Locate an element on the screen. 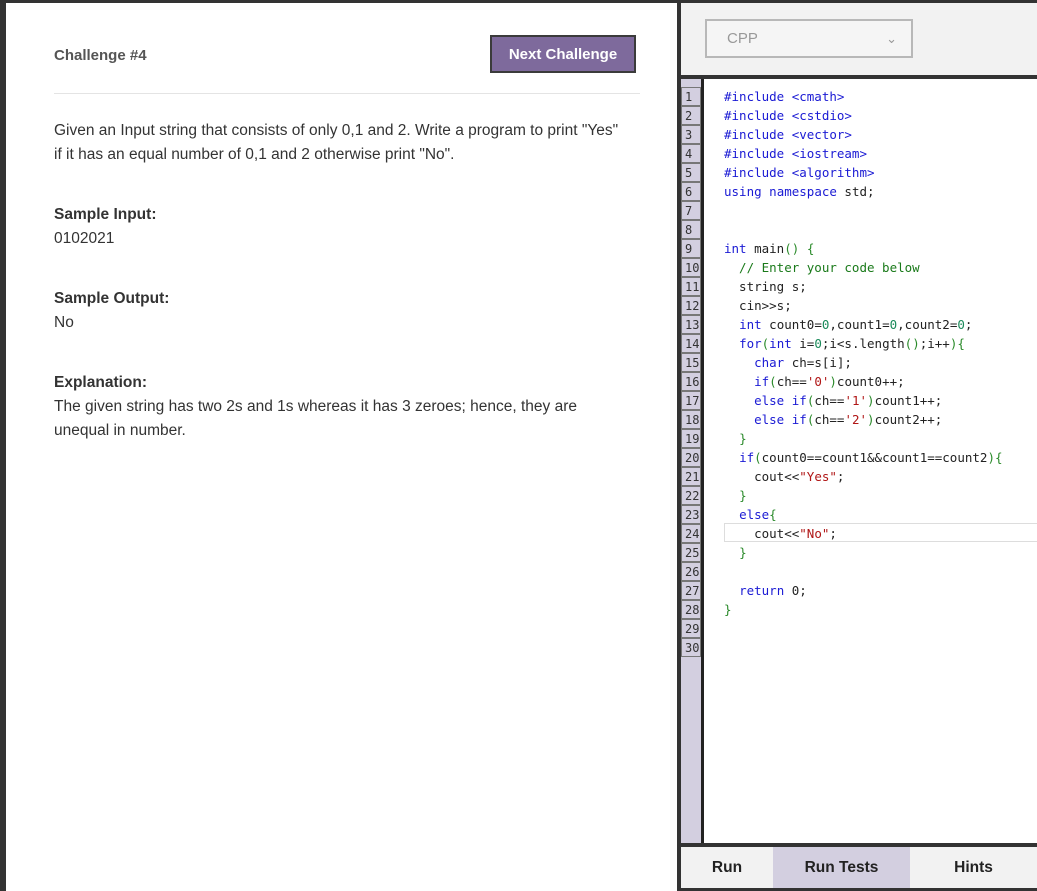 This screenshot has height=891, width=1037. line-number: 14 is located at coordinates (691, 343).